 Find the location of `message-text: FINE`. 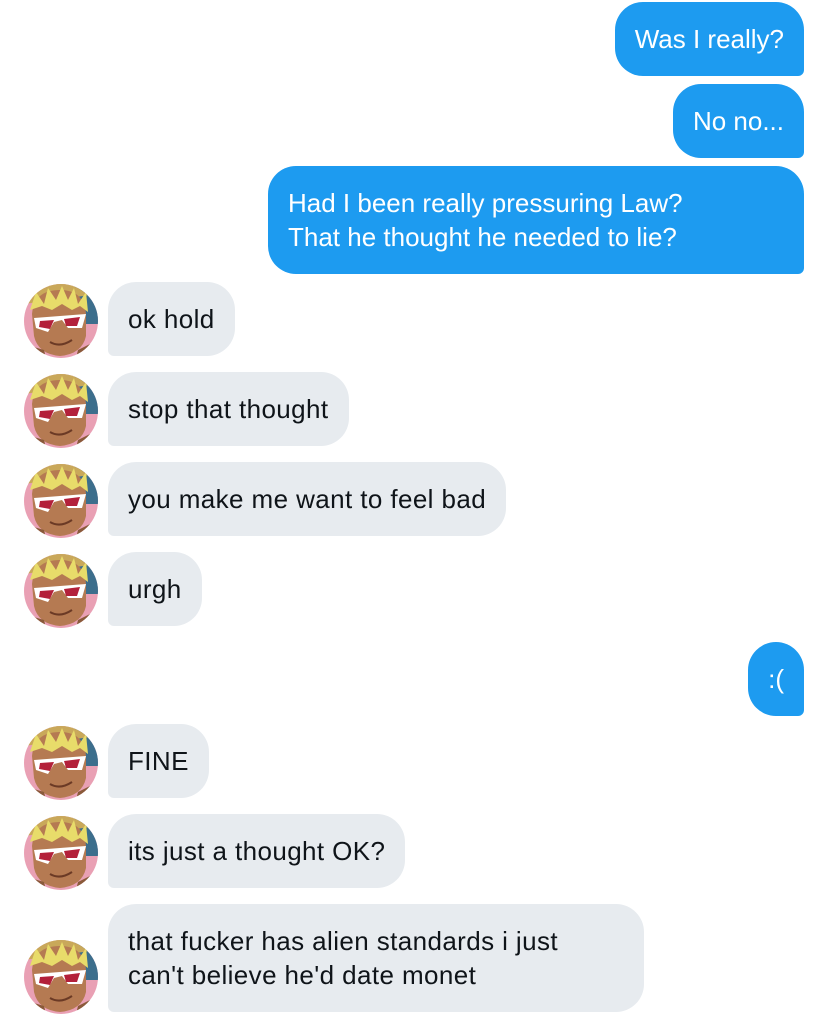

message-text: FINE is located at coordinates (158, 761).